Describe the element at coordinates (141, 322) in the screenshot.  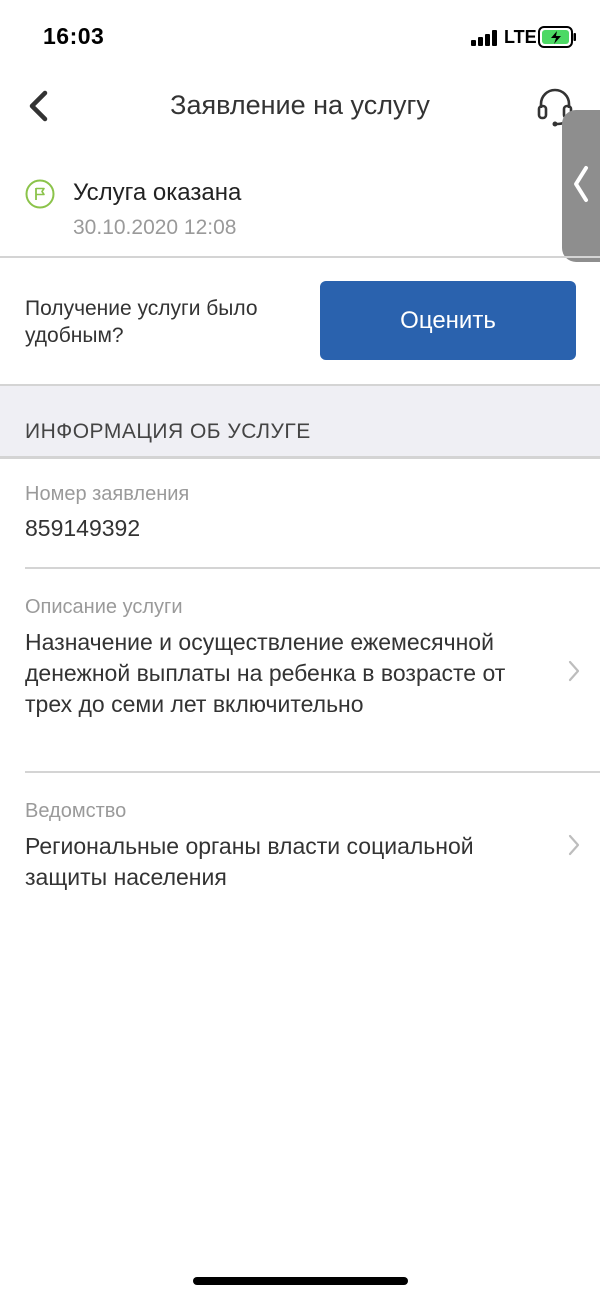
I see `rating-question: Получение услуги было удобным?` at that location.